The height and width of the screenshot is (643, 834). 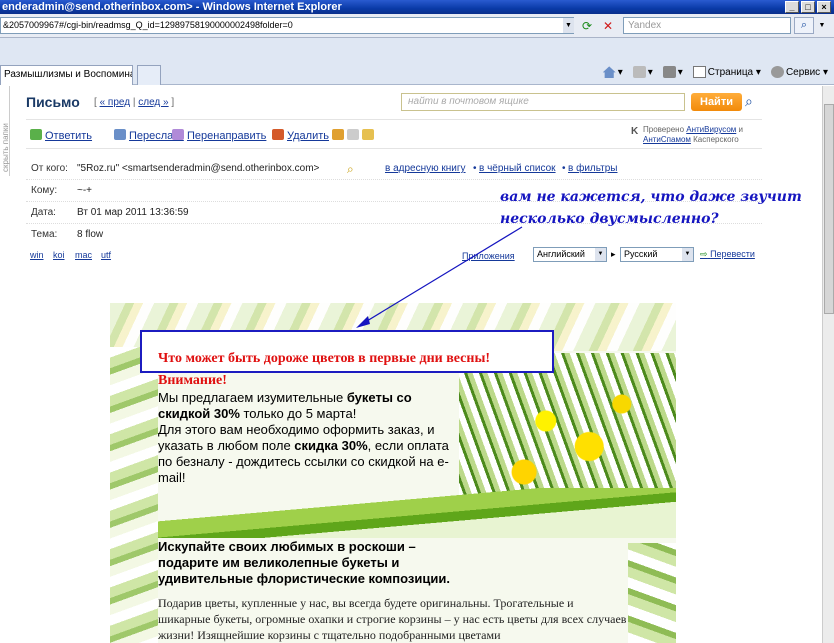 I want to click on maximize-button: □, so click(x=808, y=7).